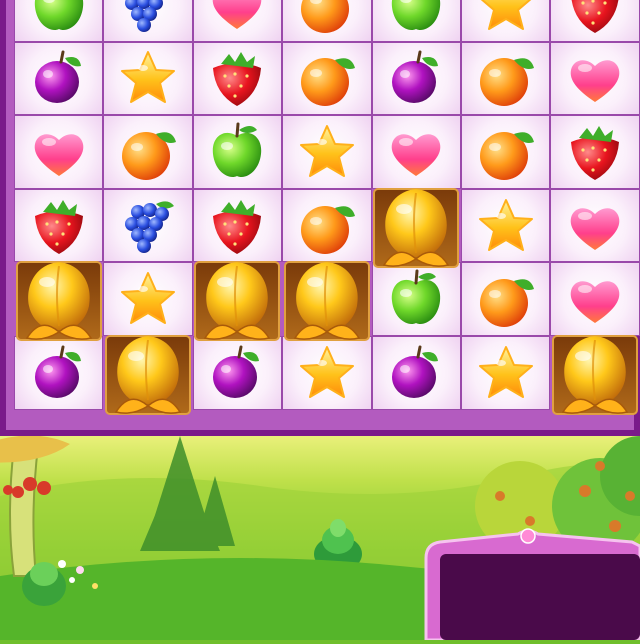 The width and height of the screenshot is (640, 644). I want to click on panel-jewel-icon, so click(528, 536).